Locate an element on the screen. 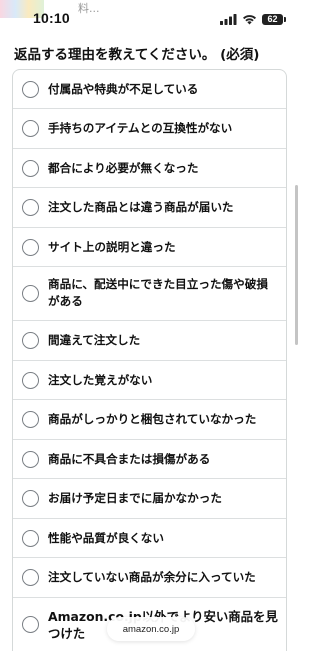  option-no-longer-needed: 都合により必要が無くなった is located at coordinates (149, 168).